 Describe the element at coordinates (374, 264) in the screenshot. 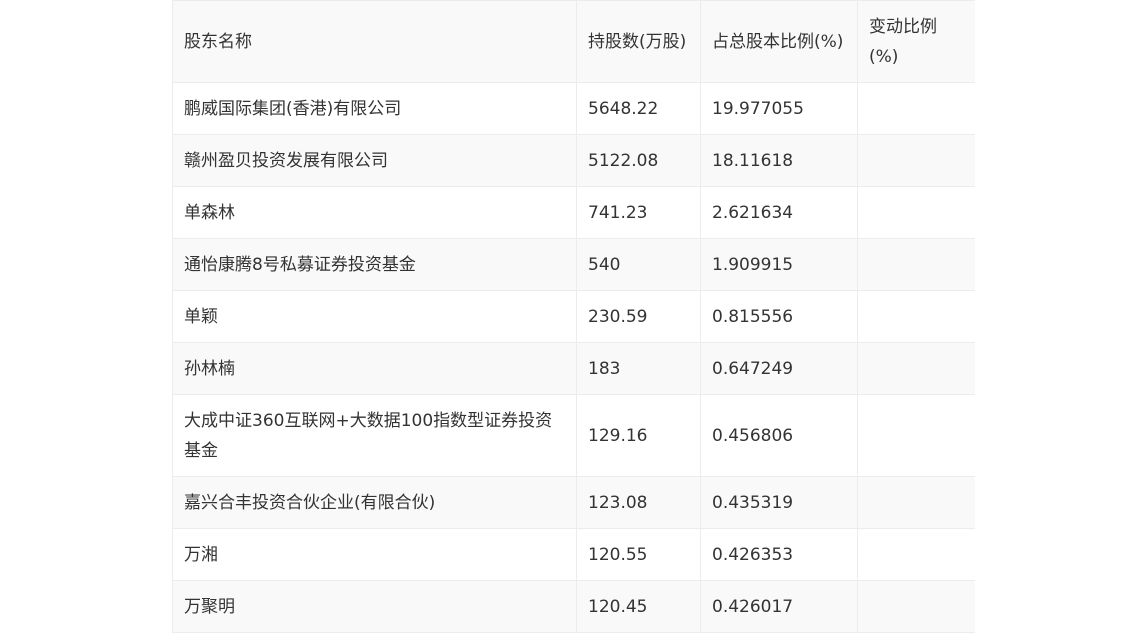

I see `cell-shareholder-name: 通怡康腾8号私募证券投资基金` at that location.